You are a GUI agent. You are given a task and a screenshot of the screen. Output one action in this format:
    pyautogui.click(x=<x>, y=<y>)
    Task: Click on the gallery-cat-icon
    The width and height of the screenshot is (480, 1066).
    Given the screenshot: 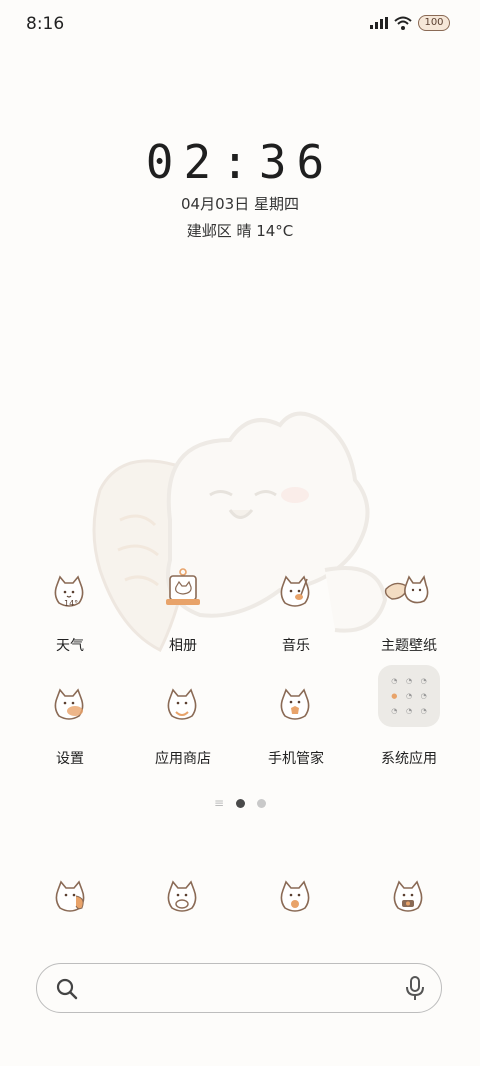 What is the action you would take?
    pyautogui.click(x=183, y=586)
    